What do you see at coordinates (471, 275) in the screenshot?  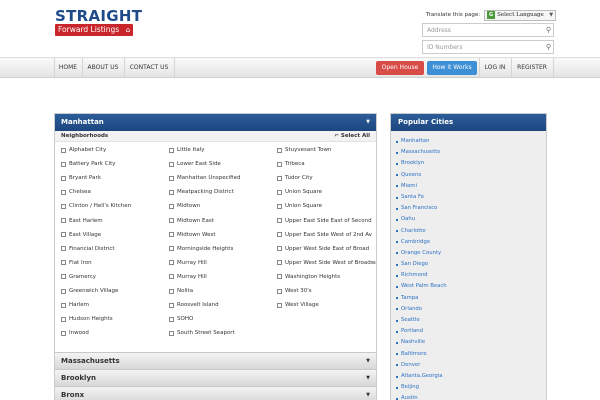 I see `popular-city-link: Richmond` at bounding box center [471, 275].